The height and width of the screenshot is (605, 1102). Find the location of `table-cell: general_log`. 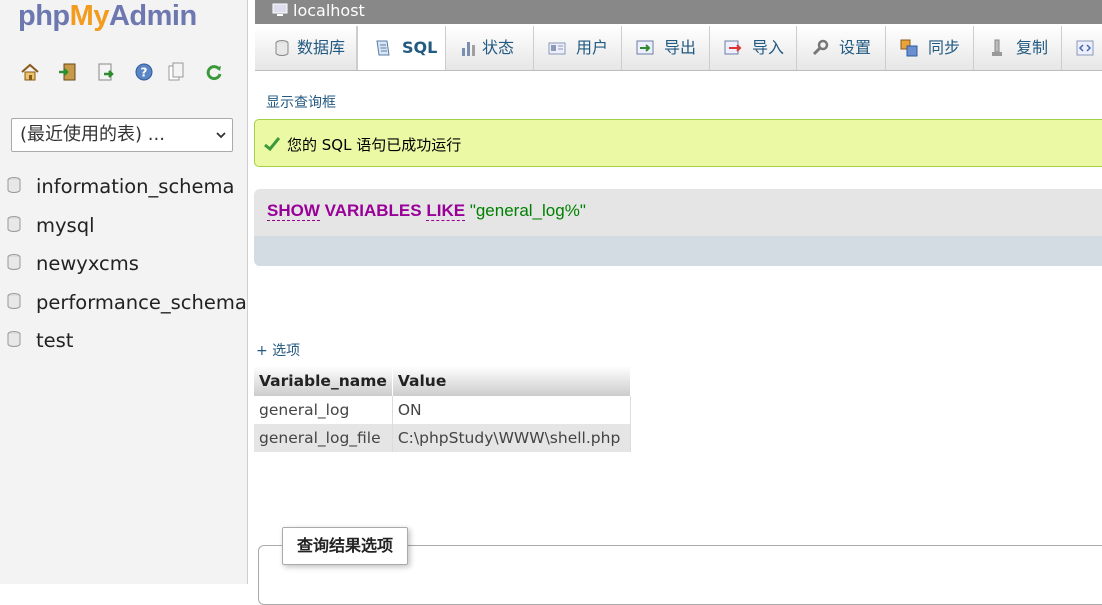

table-cell: general_log is located at coordinates (323, 410).